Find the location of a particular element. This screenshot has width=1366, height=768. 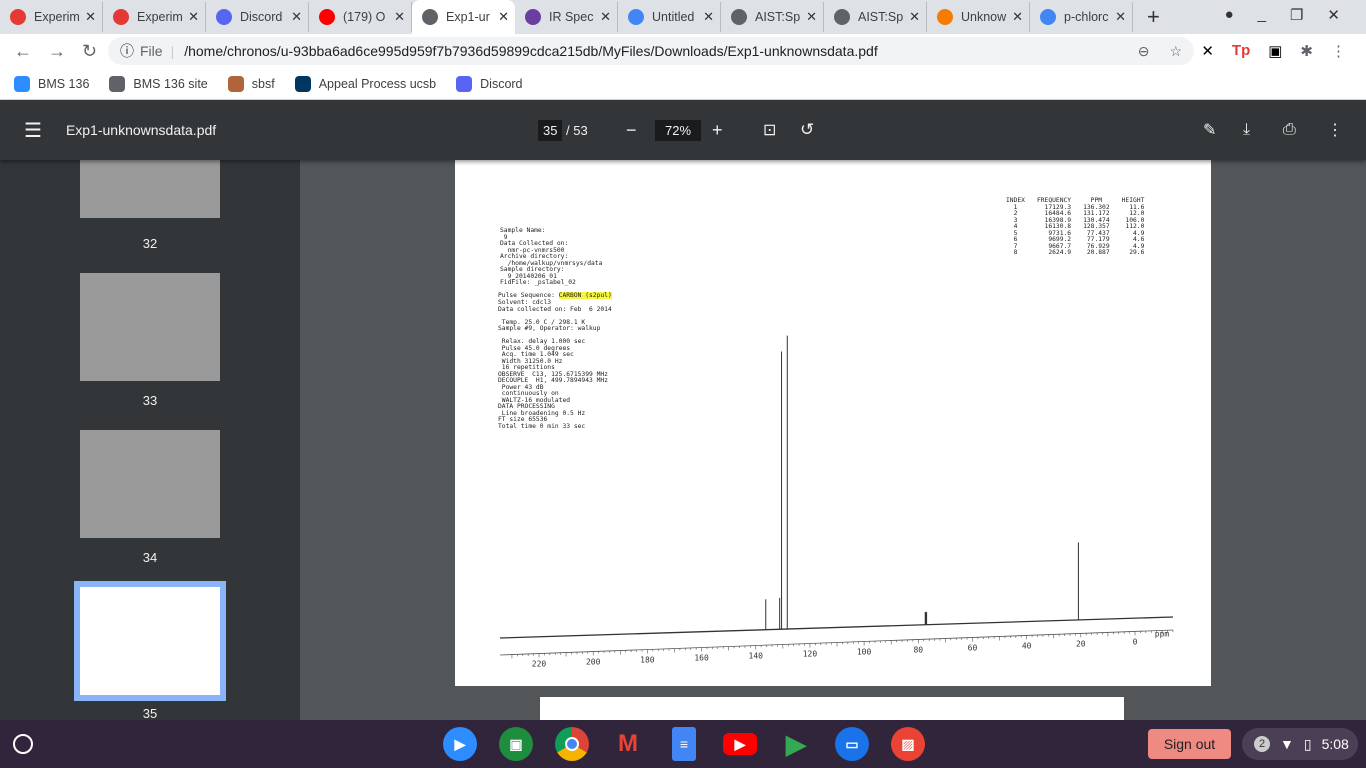

profile-icon: ● is located at coordinates (1229, 15).